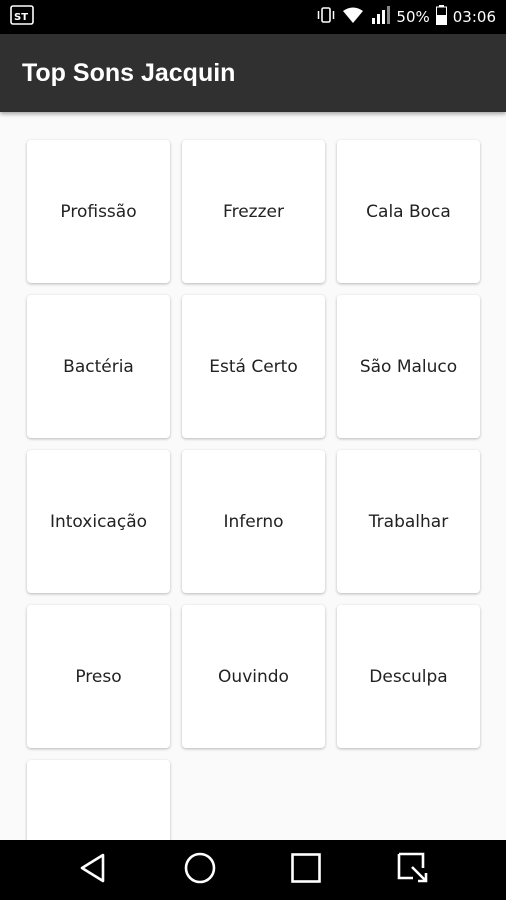 This screenshot has width=506, height=900. I want to click on sound-button: Ouvindo, so click(253, 676).